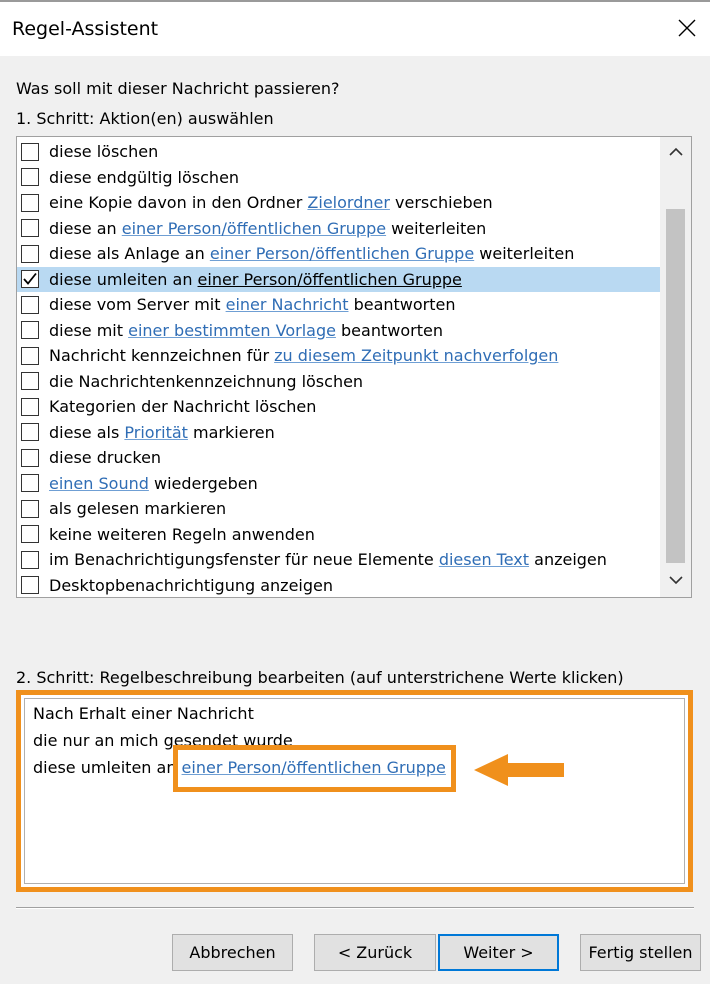  Describe the element at coordinates (314, 768) in the screenshot. I see `annotation-highlight-box` at that location.